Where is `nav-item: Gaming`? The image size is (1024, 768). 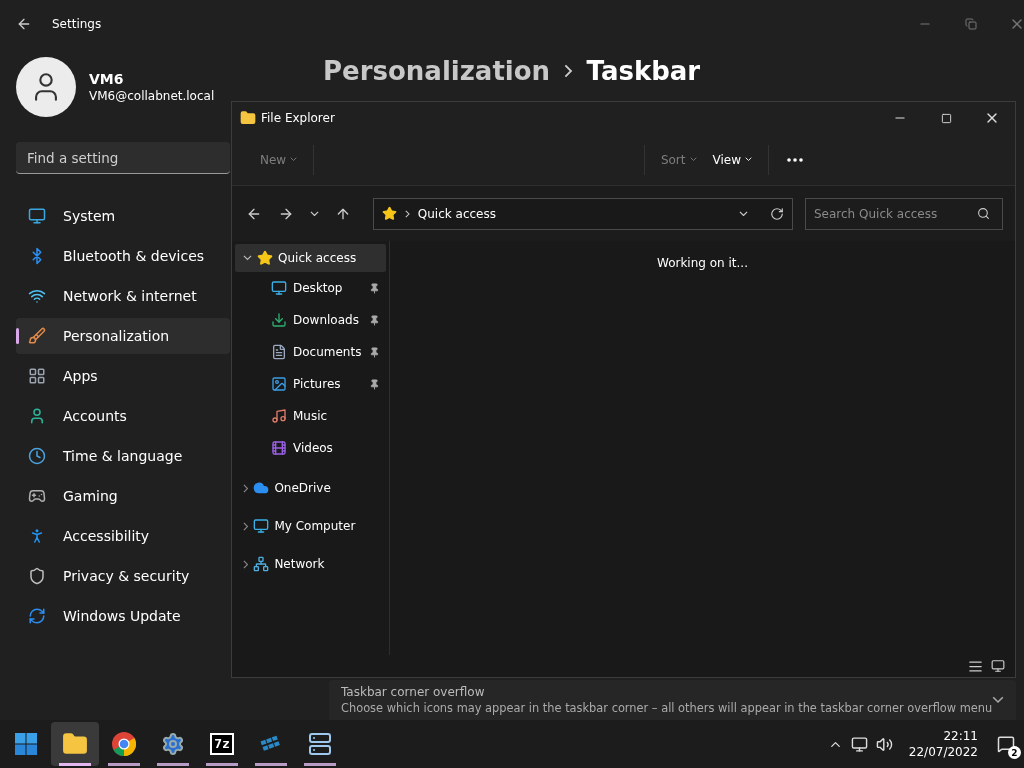
nav-item: Gaming is located at coordinates (123, 496).